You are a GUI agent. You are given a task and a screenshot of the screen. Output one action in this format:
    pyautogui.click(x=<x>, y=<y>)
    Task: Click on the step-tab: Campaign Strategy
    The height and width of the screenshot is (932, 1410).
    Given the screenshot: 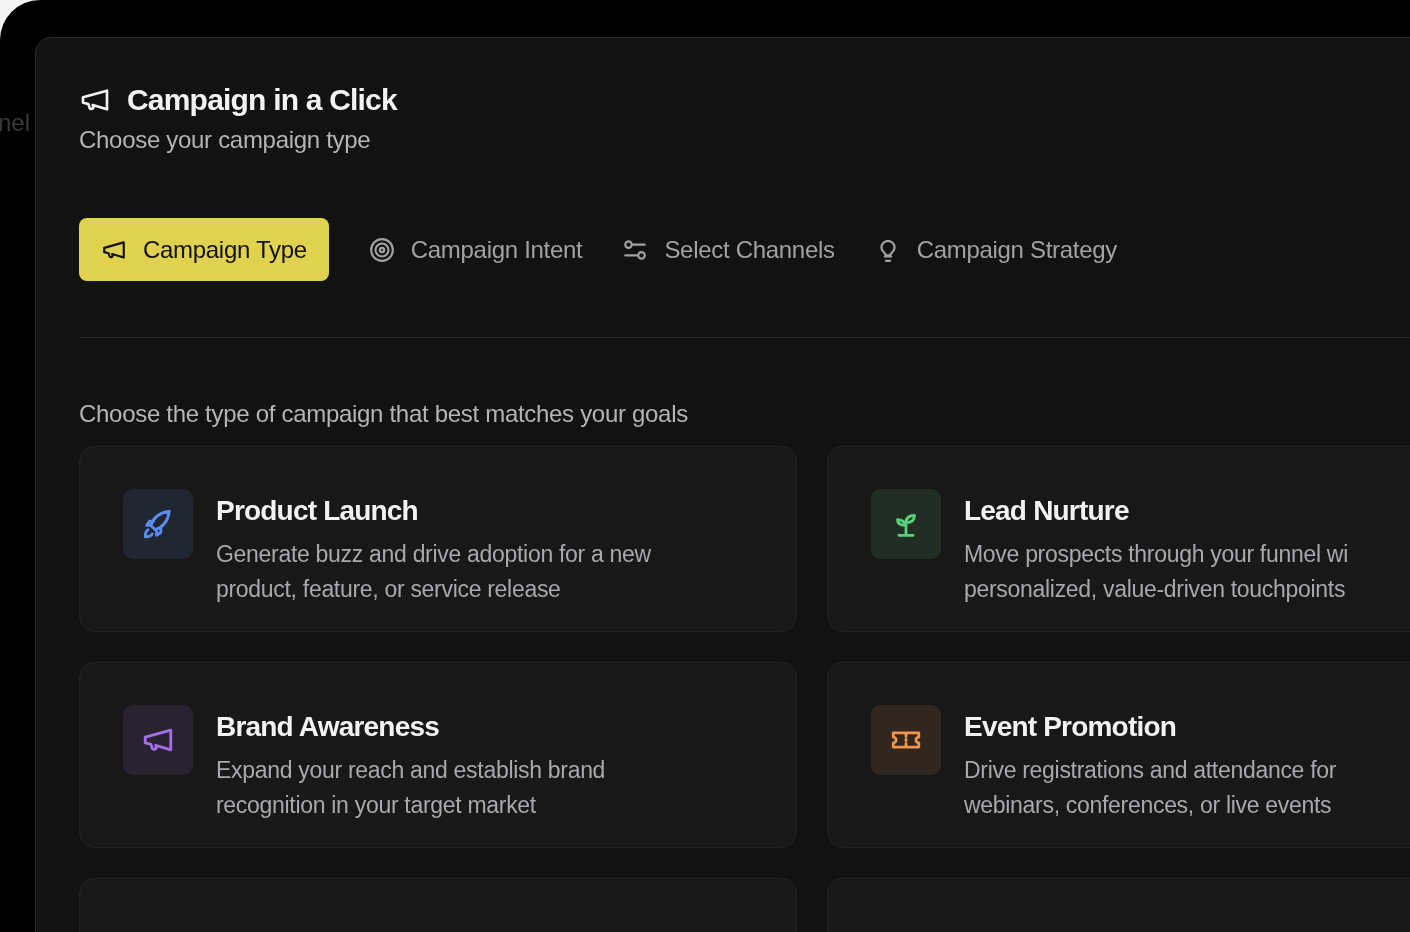 What is the action you would take?
    pyautogui.click(x=995, y=249)
    